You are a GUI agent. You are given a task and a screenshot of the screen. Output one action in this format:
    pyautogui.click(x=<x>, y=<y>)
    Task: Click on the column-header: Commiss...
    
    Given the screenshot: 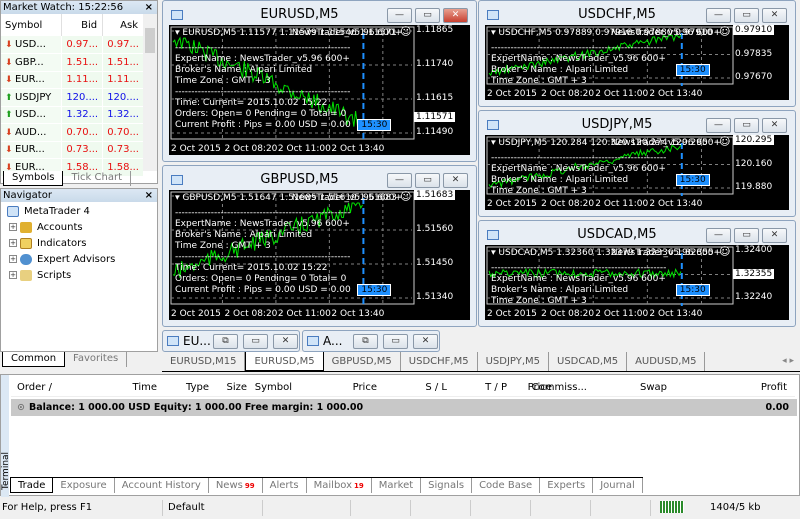 What is the action you would take?
    pyautogui.click(x=559, y=387)
    